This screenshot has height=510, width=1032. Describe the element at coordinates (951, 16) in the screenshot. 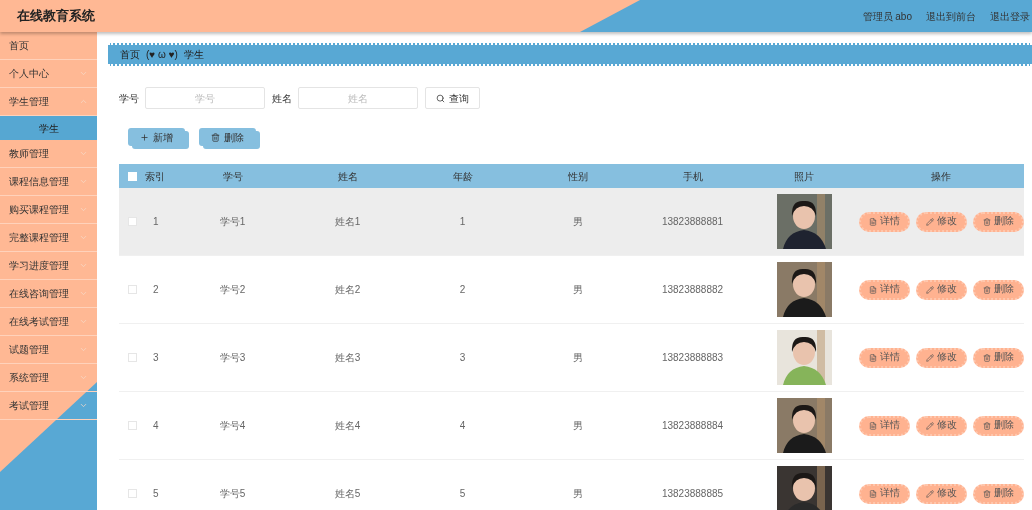

I see `header-link: 退出到前台` at that location.